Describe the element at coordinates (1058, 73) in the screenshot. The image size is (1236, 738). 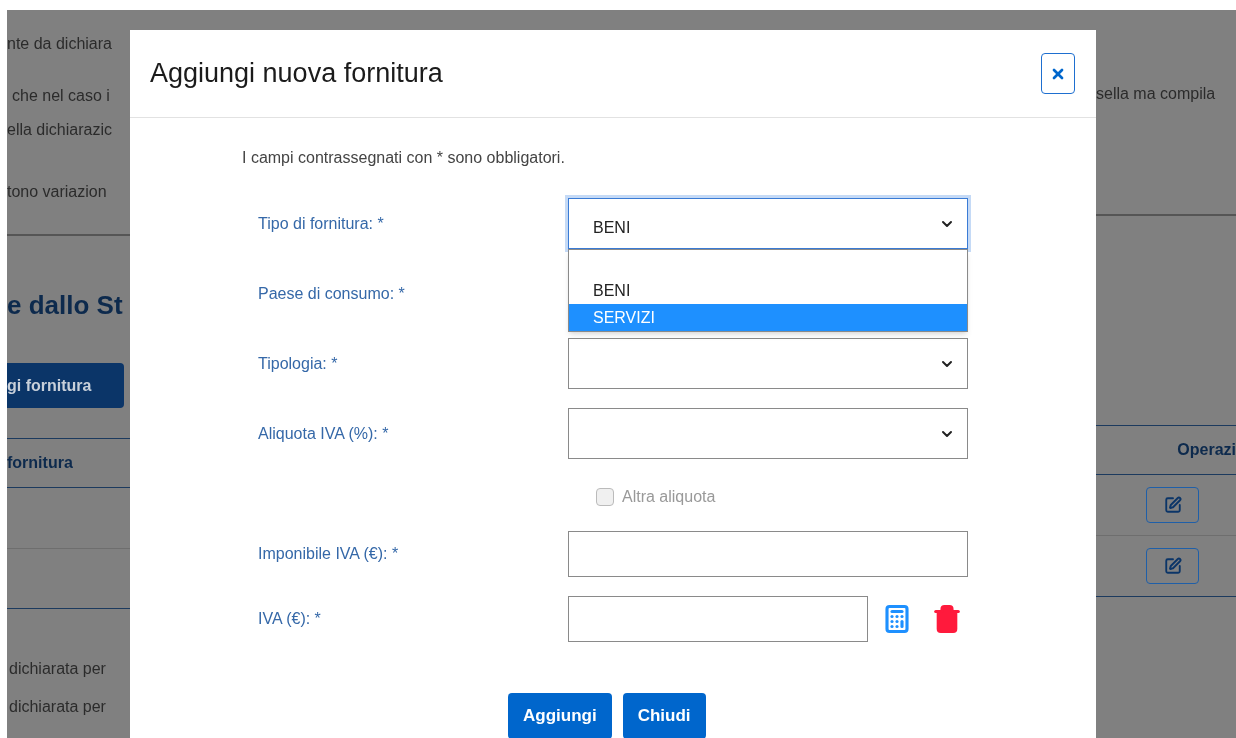
I see `close-button` at that location.